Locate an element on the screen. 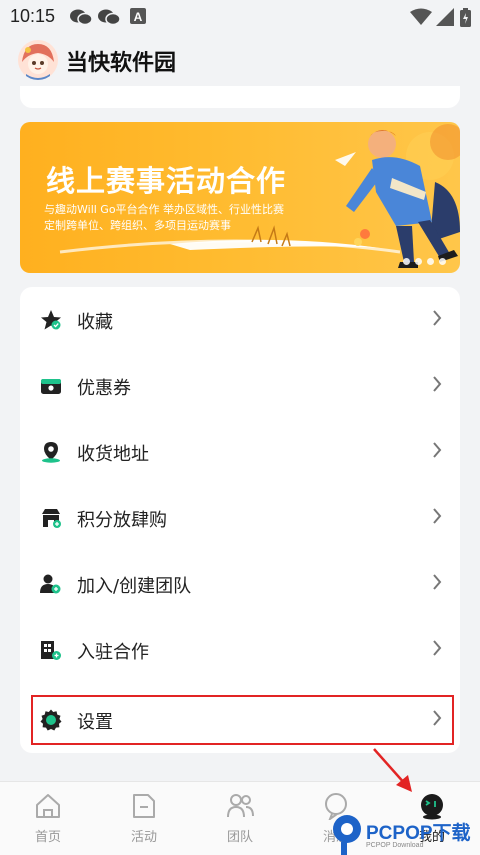 This screenshot has height=855, width=480. wifi-icon is located at coordinates (421, 16).